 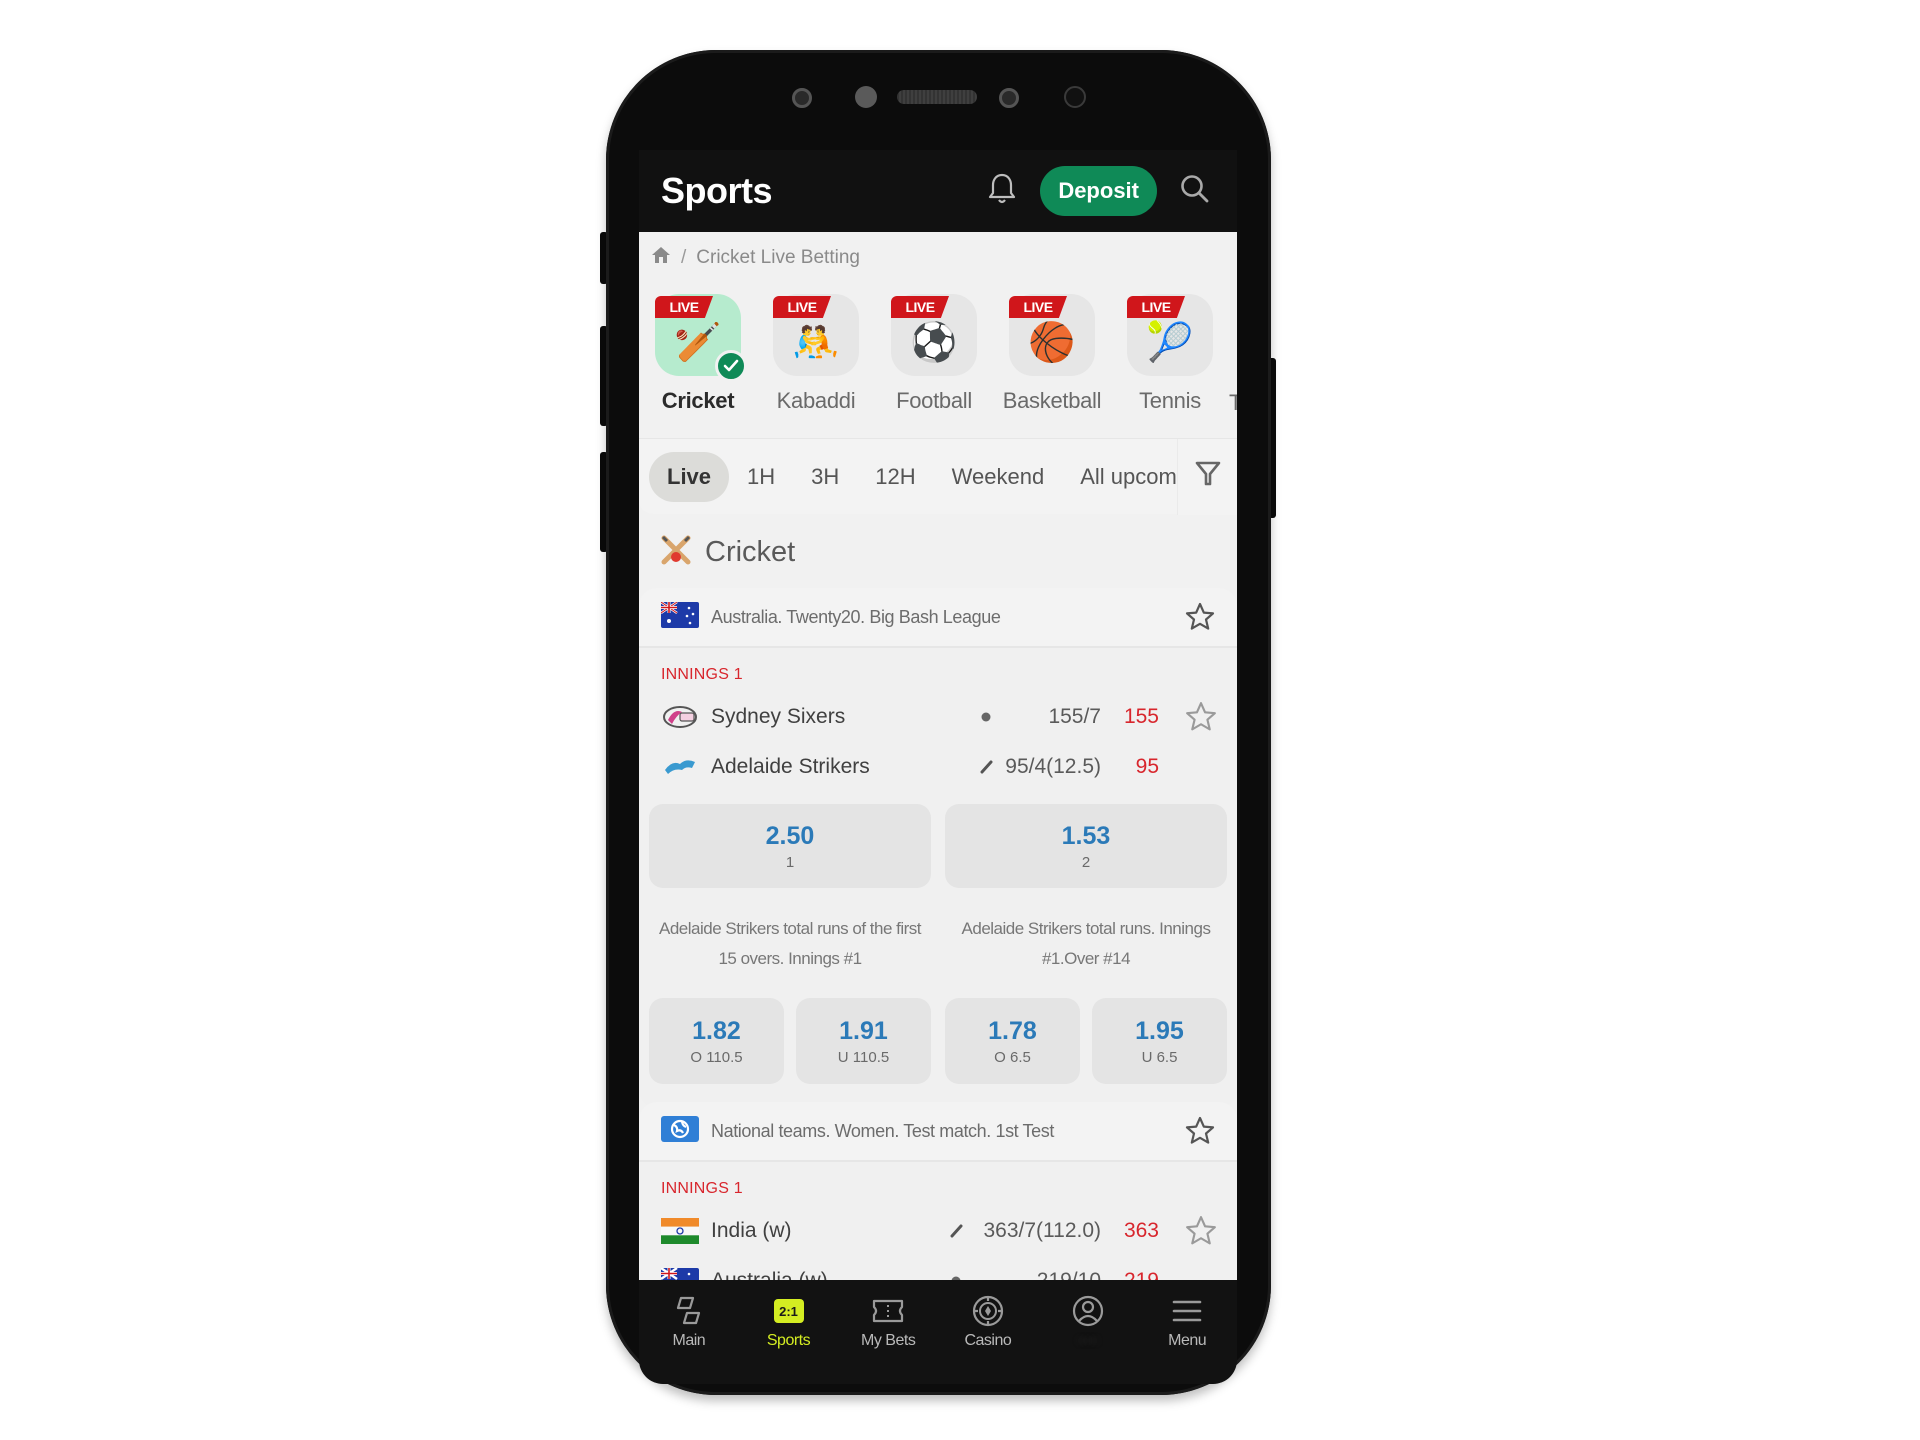 I want to click on main-odds: 2.50 1 1.53 2, so click(x=938, y=846).